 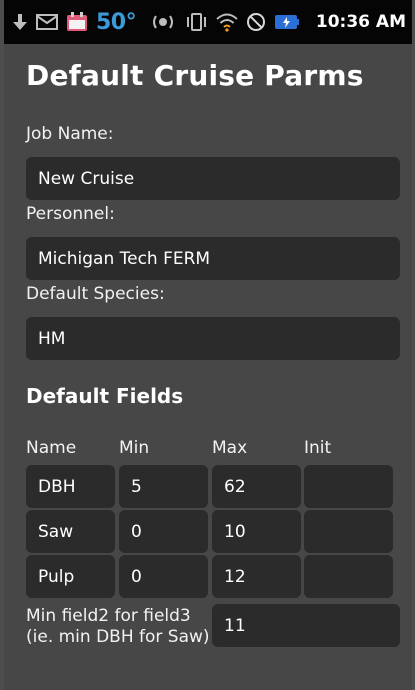 I want to click on field-init-pulp, so click(x=348, y=576).